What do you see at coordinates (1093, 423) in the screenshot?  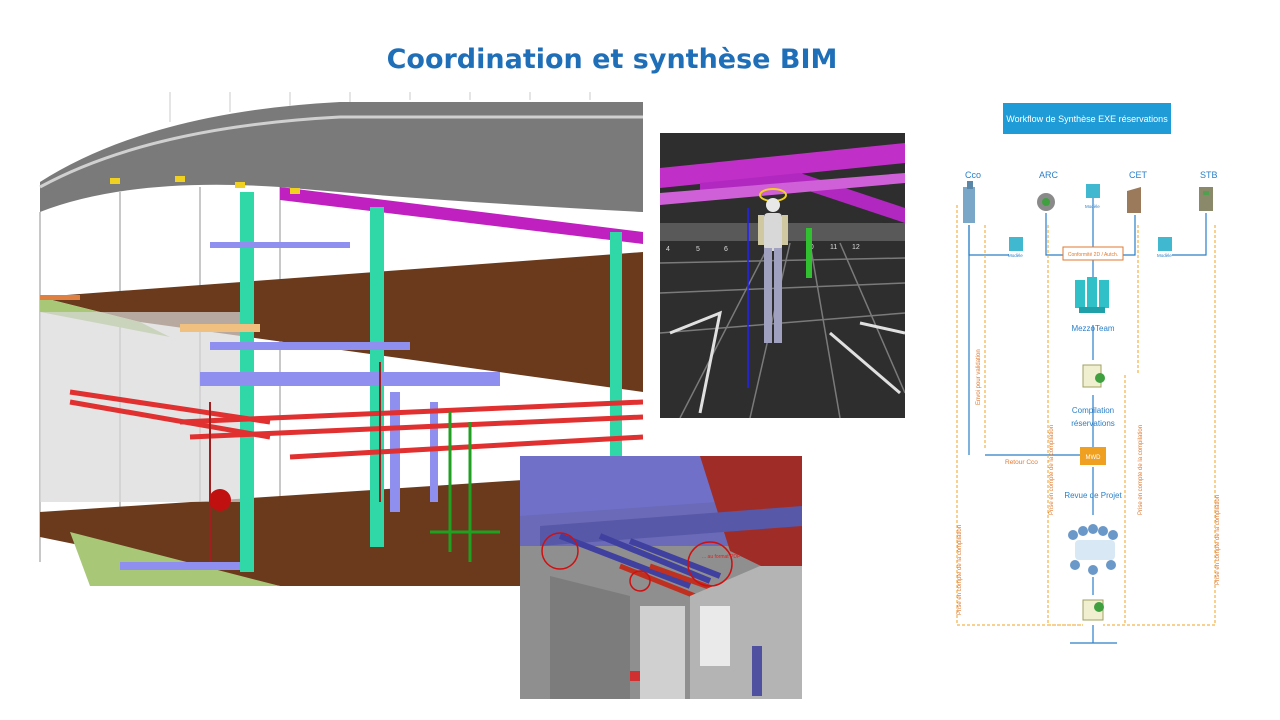 I see `compilation-label: réservations` at bounding box center [1093, 423].